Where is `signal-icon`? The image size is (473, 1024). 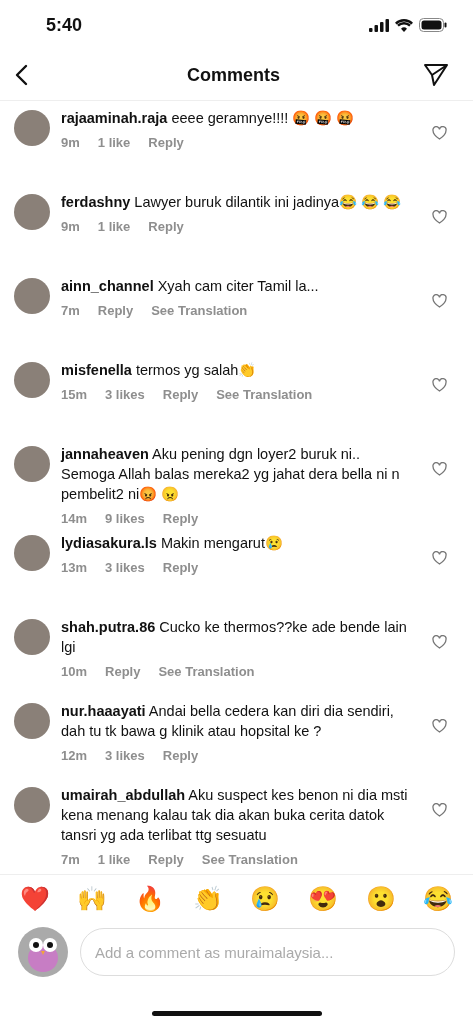 signal-icon is located at coordinates (379, 25).